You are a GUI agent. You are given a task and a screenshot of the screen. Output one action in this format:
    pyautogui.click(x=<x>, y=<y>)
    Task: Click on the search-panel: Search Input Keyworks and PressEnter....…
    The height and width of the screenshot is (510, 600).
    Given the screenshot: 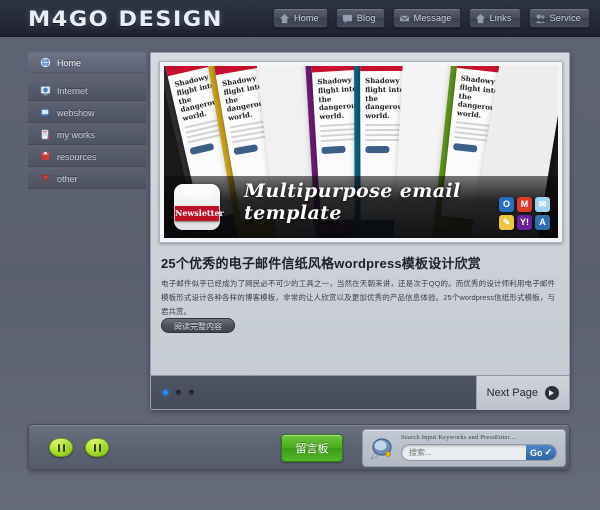 What is the action you would take?
    pyautogui.click(x=464, y=448)
    